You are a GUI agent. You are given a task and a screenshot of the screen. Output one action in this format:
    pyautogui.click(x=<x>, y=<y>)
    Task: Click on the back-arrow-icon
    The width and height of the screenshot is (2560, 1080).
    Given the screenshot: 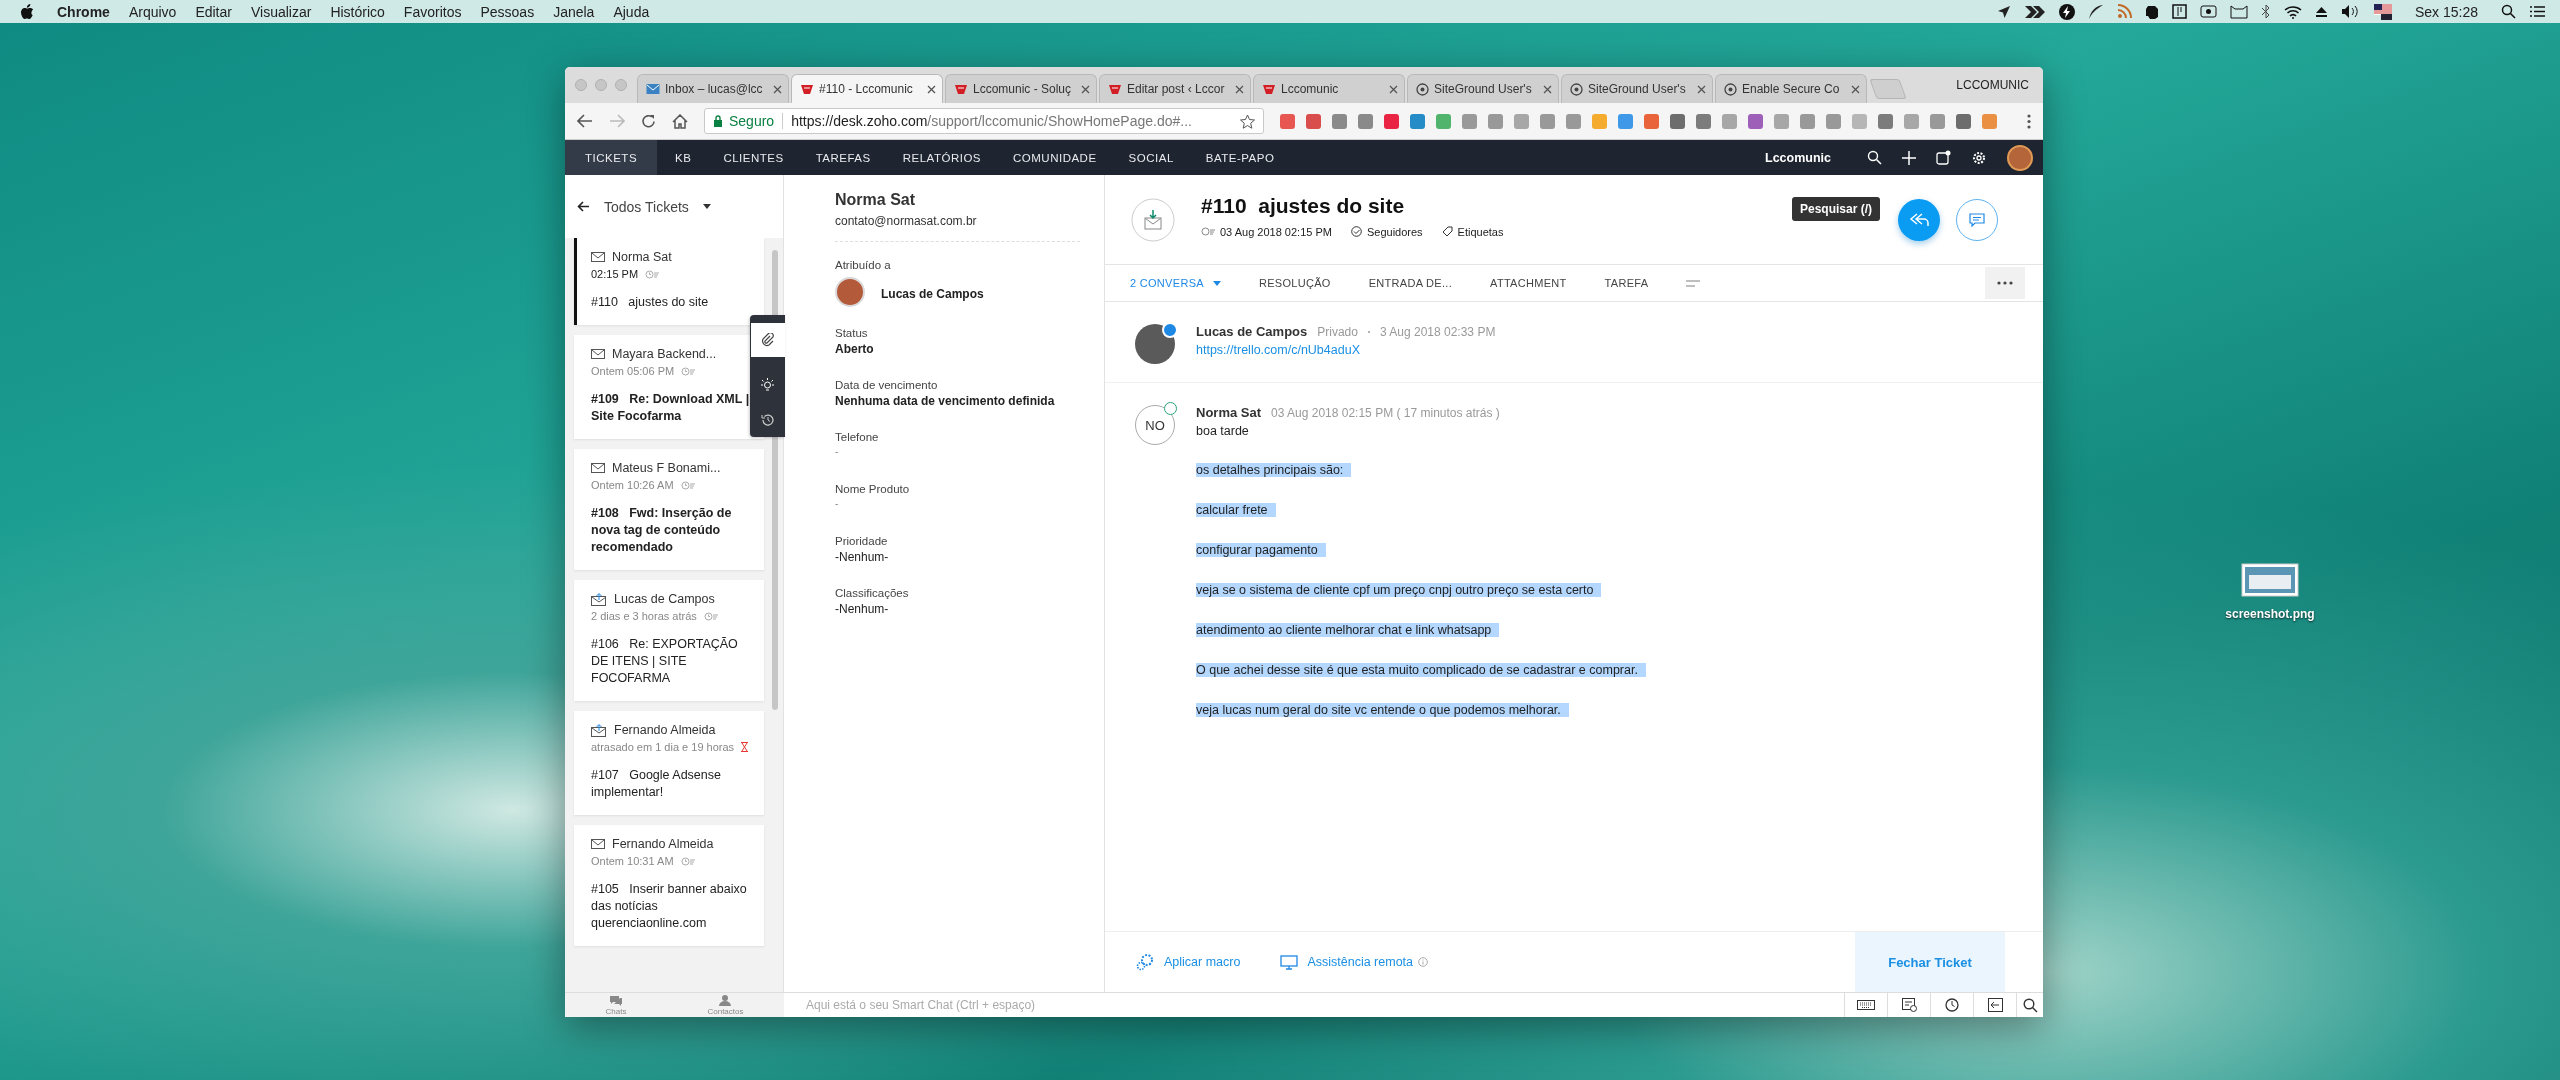 What is the action you would take?
    pyautogui.click(x=583, y=206)
    